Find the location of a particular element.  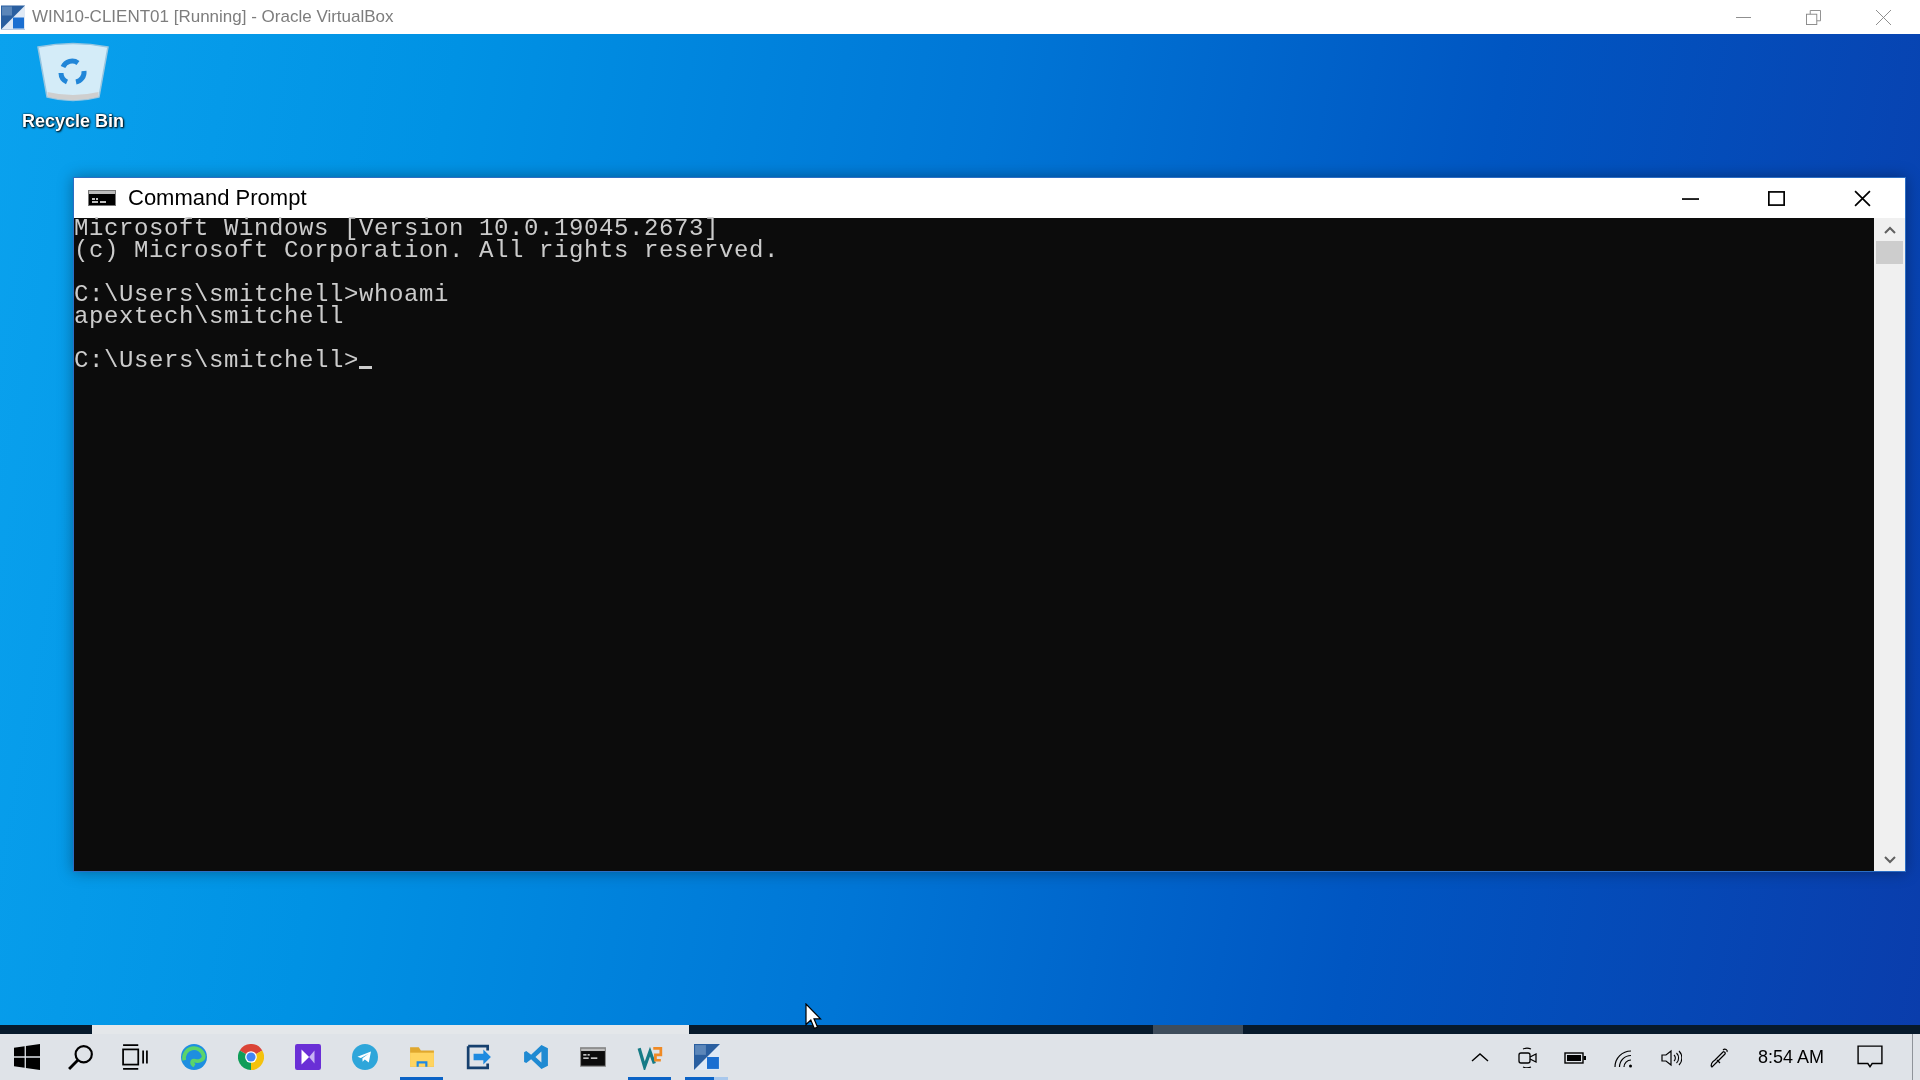

recycle-bin-icon is located at coordinates (73, 73).